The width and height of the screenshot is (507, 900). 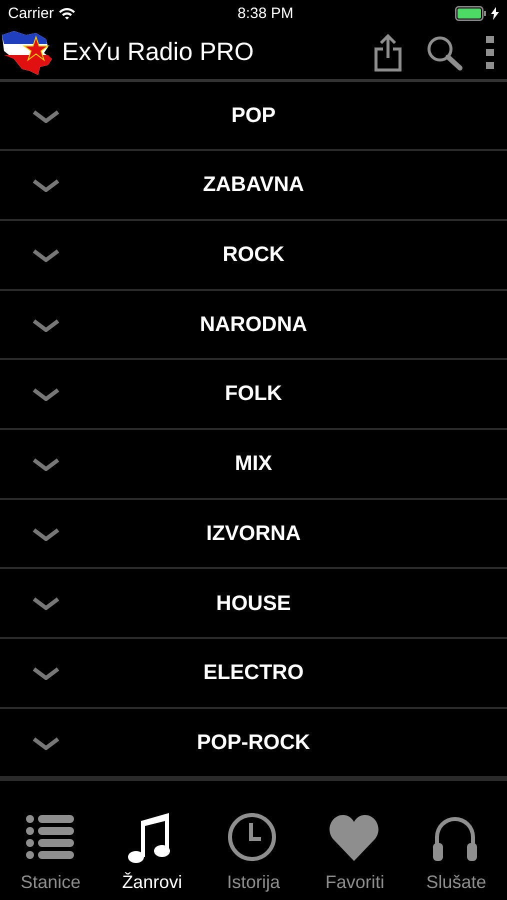 What do you see at coordinates (456, 855) in the screenshot?
I see `tab: Slušate` at bounding box center [456, 855].